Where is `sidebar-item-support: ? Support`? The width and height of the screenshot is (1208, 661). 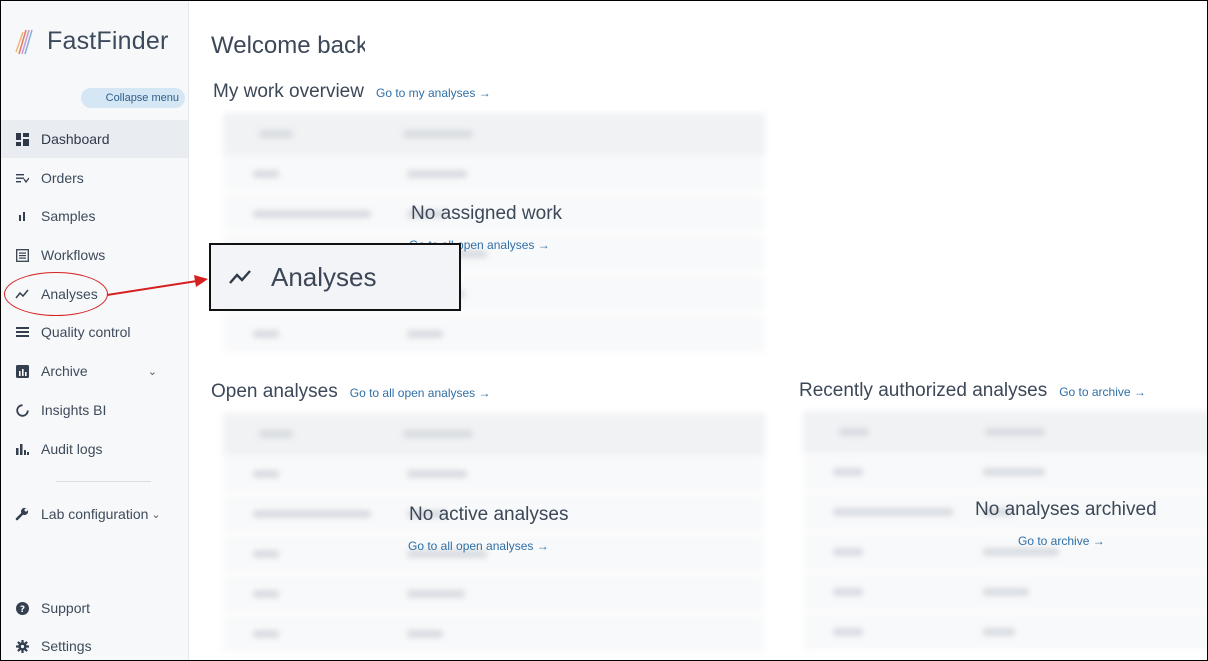 sidebar-item-support: ? Support is located at coordinates (94, 608).